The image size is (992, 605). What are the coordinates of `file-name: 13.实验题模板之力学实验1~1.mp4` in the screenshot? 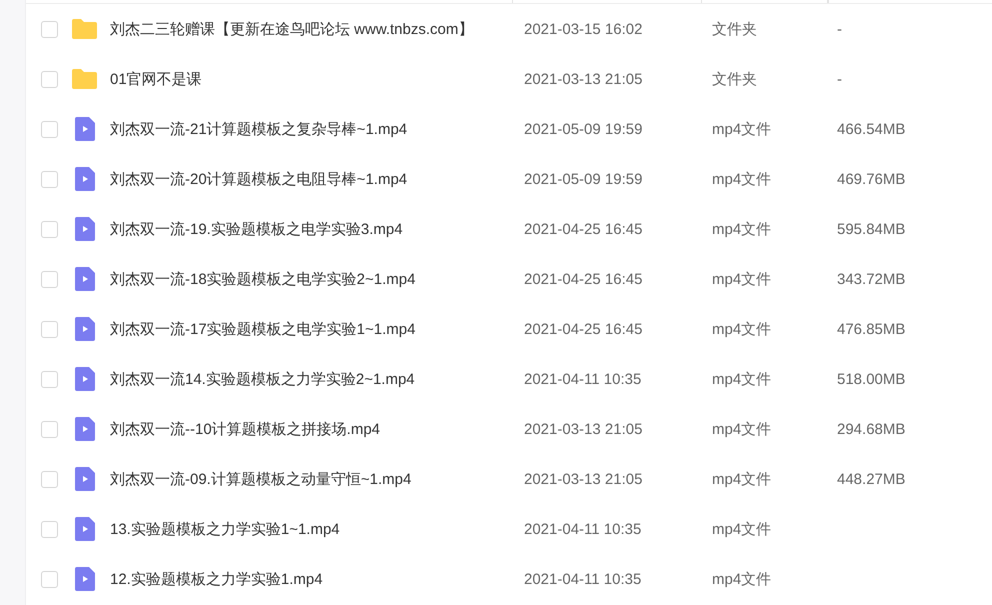 It's located at (225, 529).